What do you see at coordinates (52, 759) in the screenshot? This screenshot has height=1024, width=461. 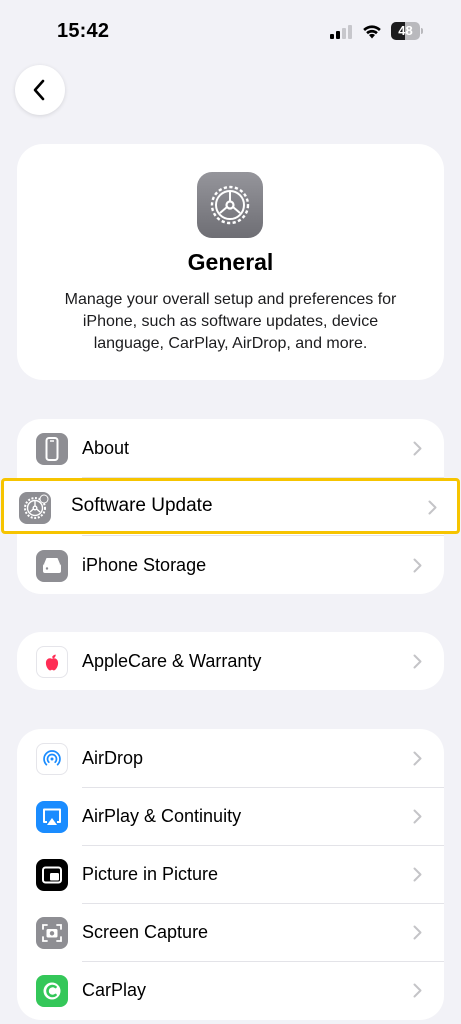 I see `airdrop-icon` at bounding box center [52, 759].